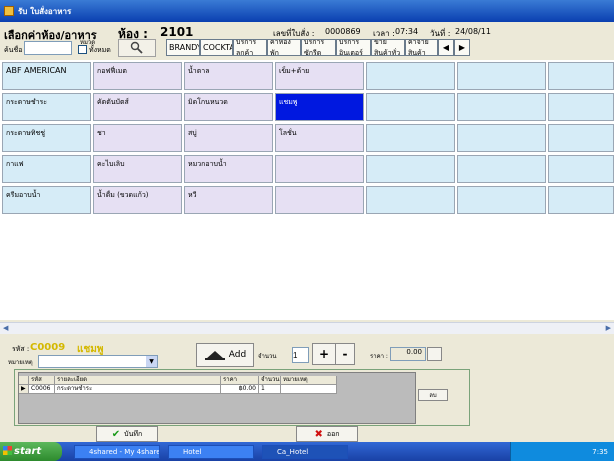 The width and height of the screenshot is (614, 461). I want to click on cell-note, so click(309, 389).